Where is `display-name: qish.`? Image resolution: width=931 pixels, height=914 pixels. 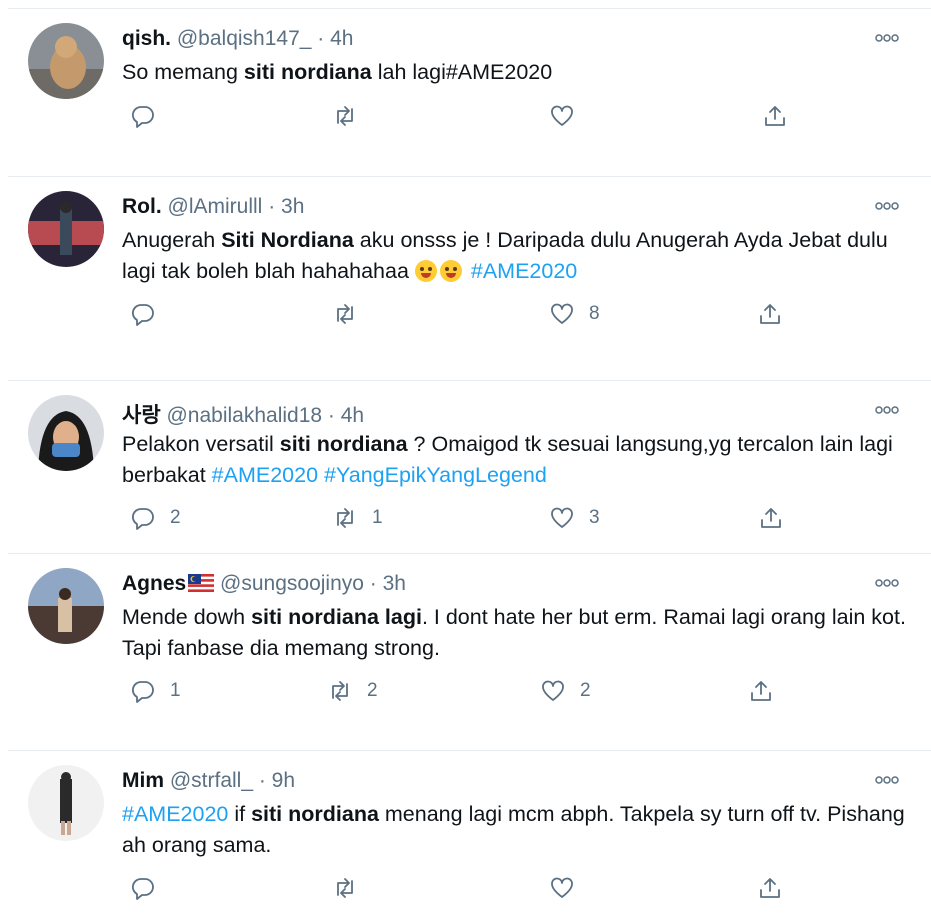 display-name: qish. is located at coordinates (146, 38).